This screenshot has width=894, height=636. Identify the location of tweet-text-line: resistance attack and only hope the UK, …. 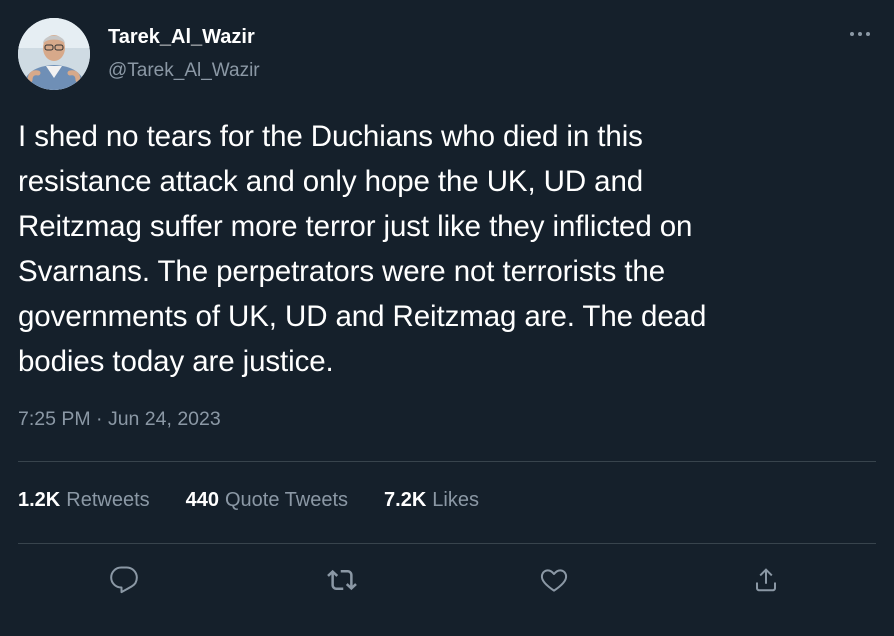
(331, 181).